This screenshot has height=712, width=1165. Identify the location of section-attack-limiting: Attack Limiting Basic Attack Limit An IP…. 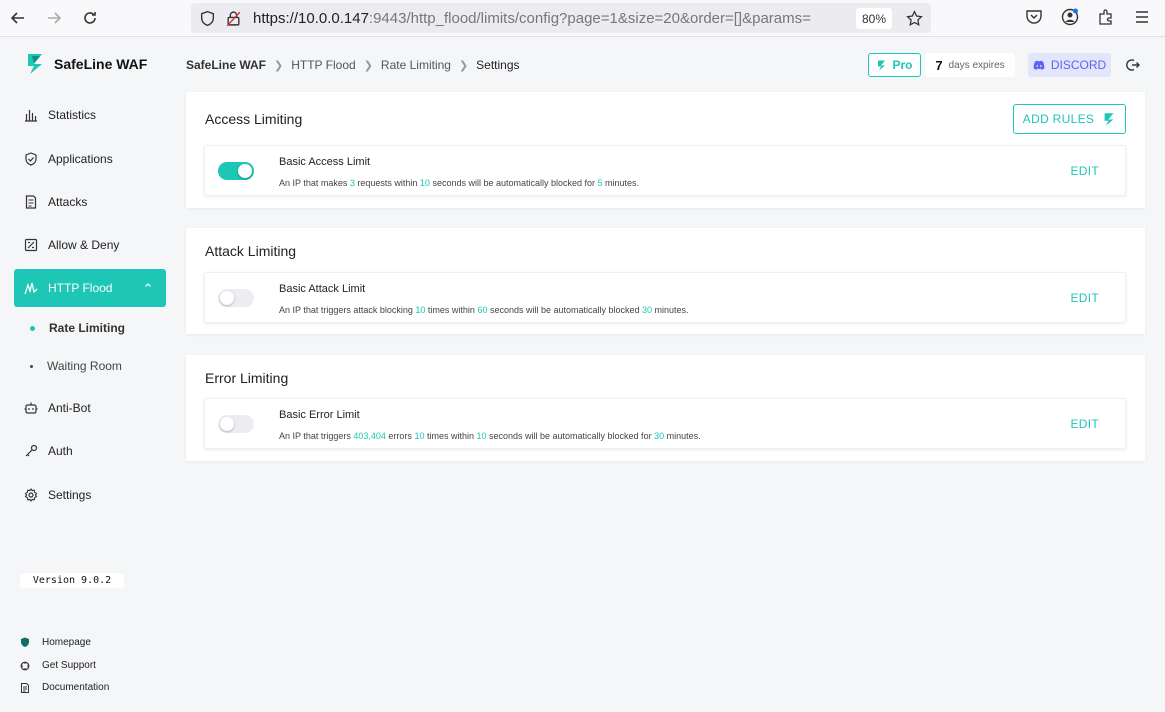
(665, 281).